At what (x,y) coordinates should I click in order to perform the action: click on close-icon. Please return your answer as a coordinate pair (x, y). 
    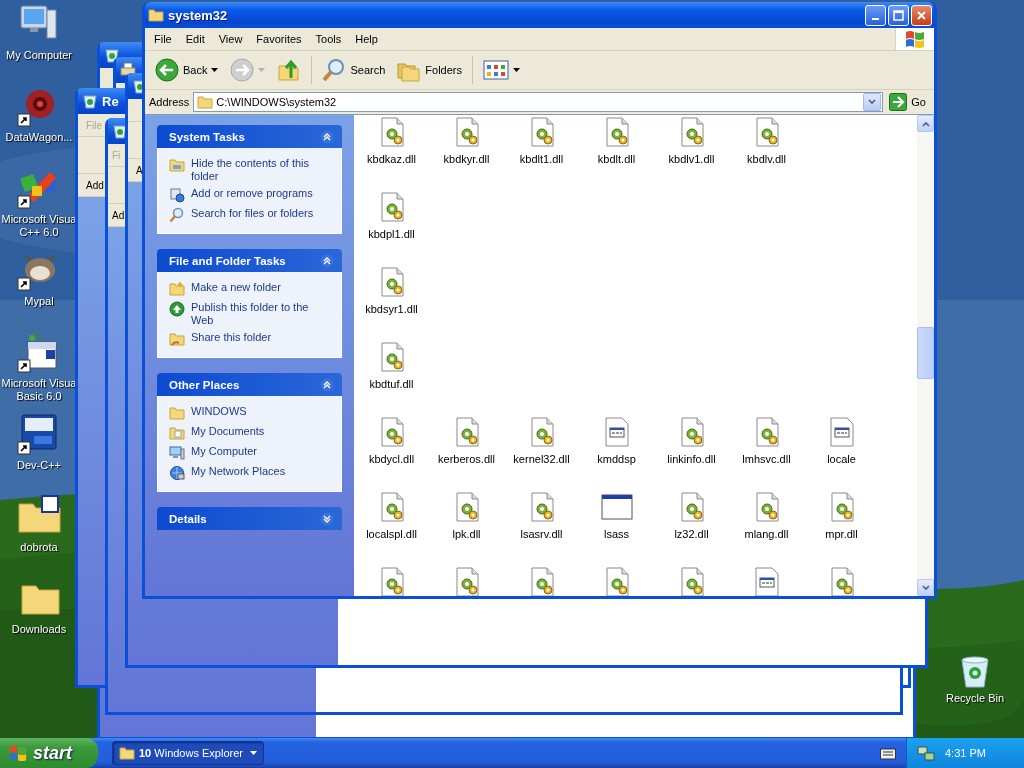
    Looking at the image, I should click on (921, 15).